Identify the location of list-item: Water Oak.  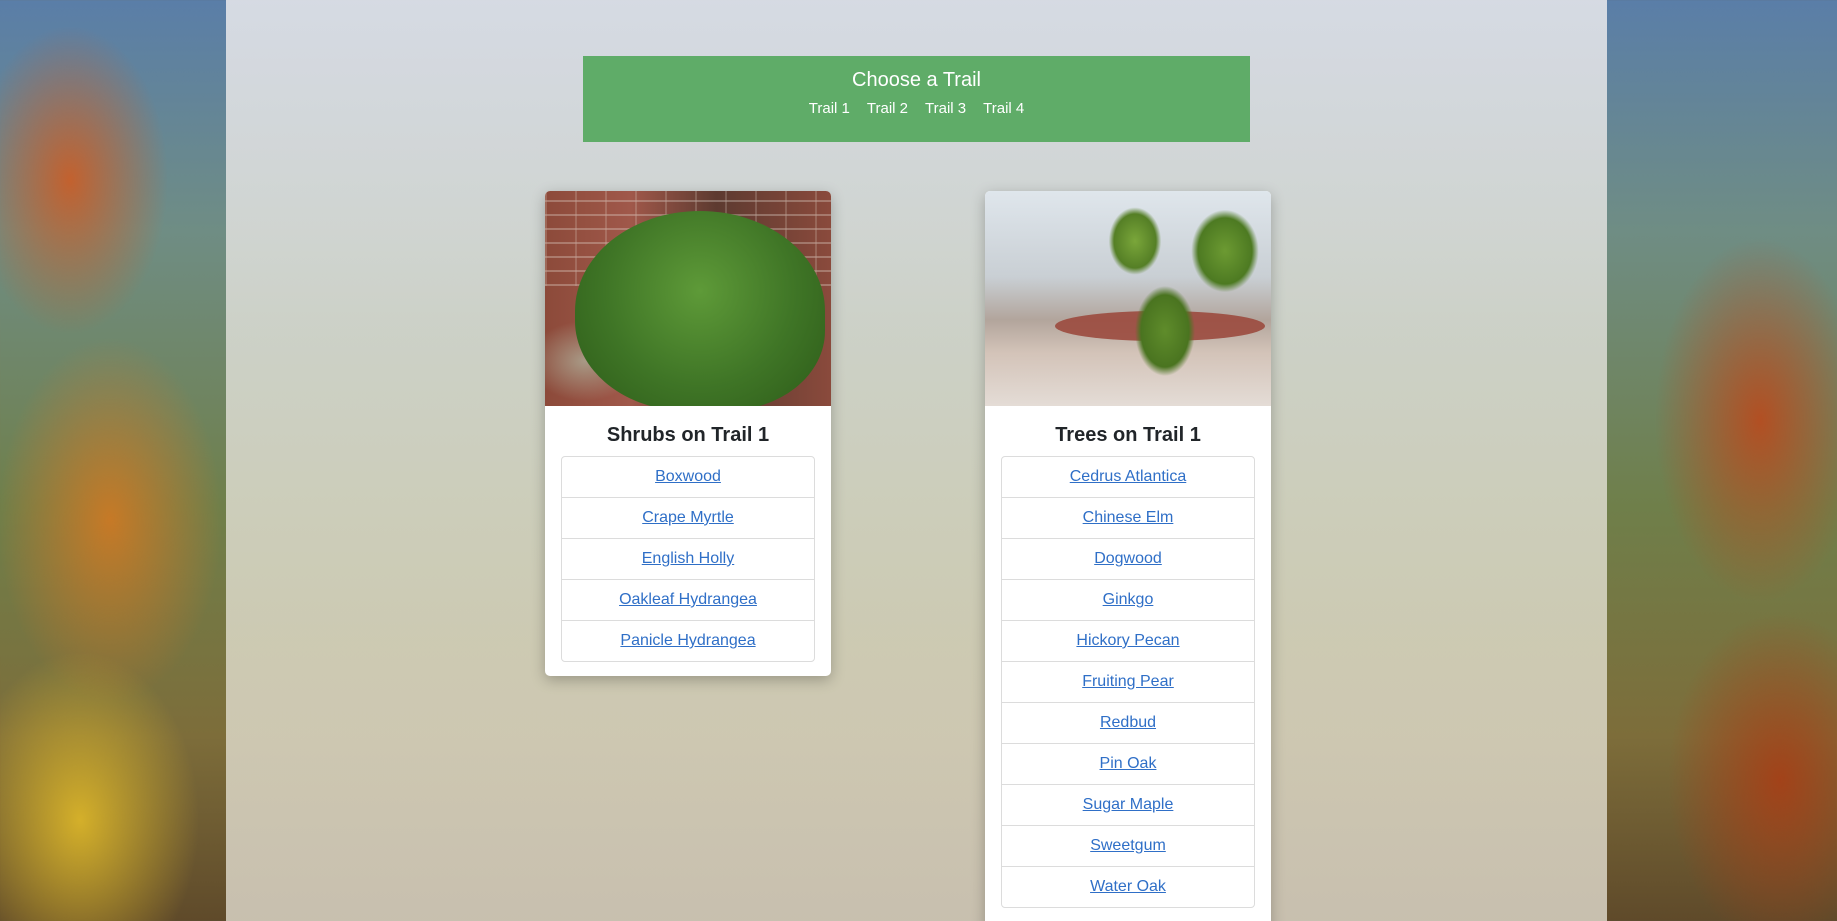
(1128, 887).